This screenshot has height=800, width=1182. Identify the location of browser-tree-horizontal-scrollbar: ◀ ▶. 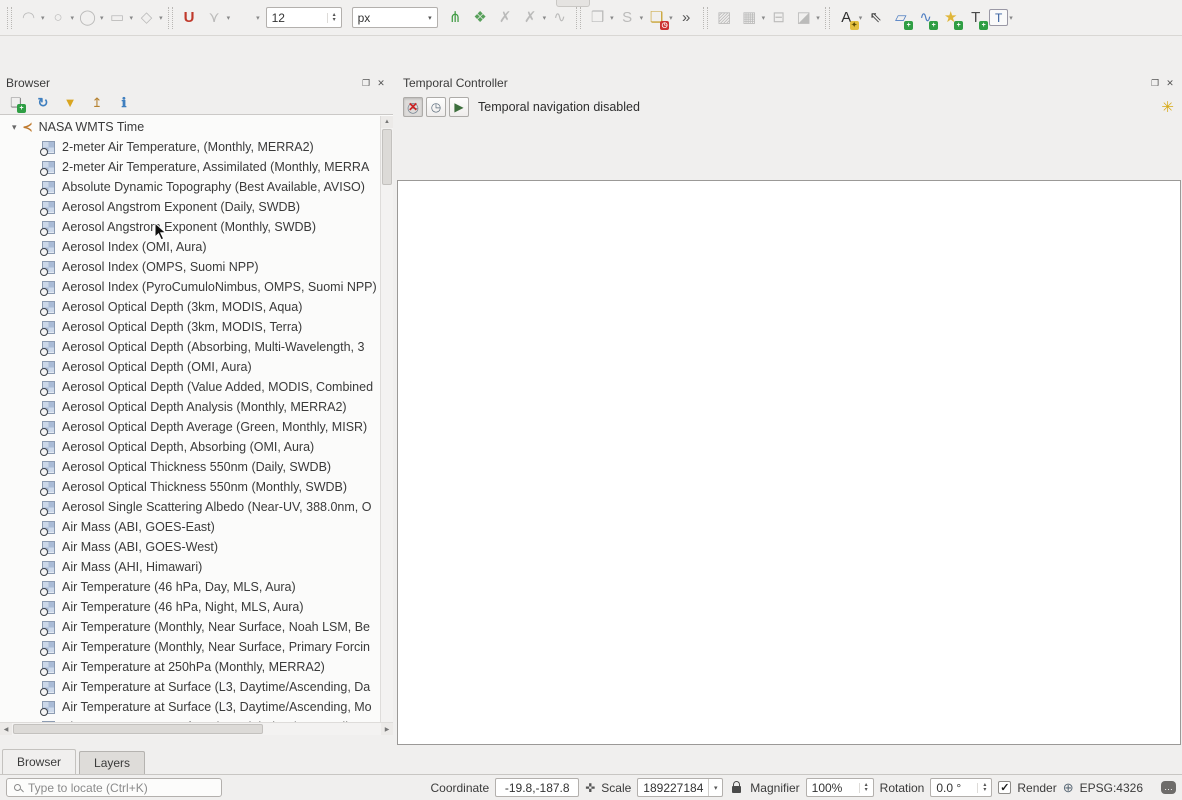
(196, 728).